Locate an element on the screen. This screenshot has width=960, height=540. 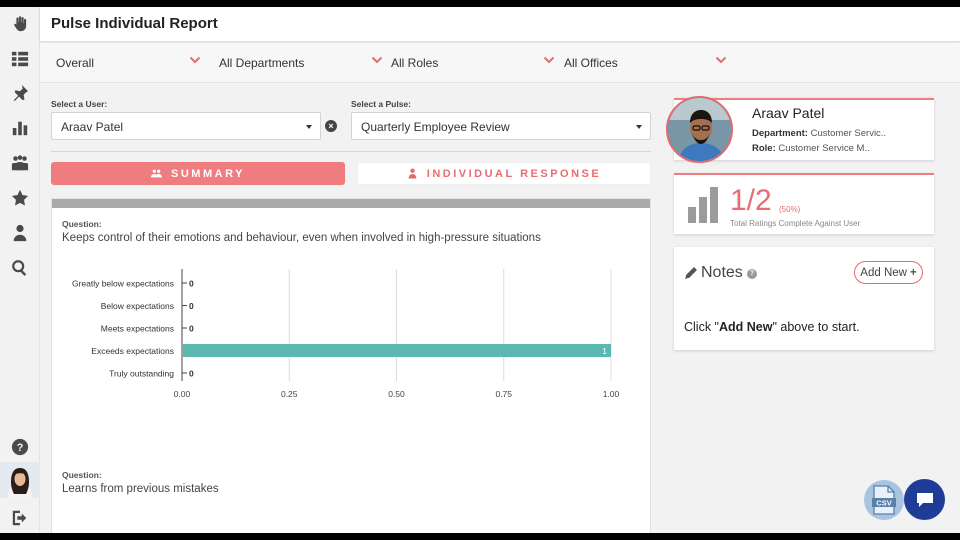
role-value: Customer Service M.. is located at coordinates (824, 148).